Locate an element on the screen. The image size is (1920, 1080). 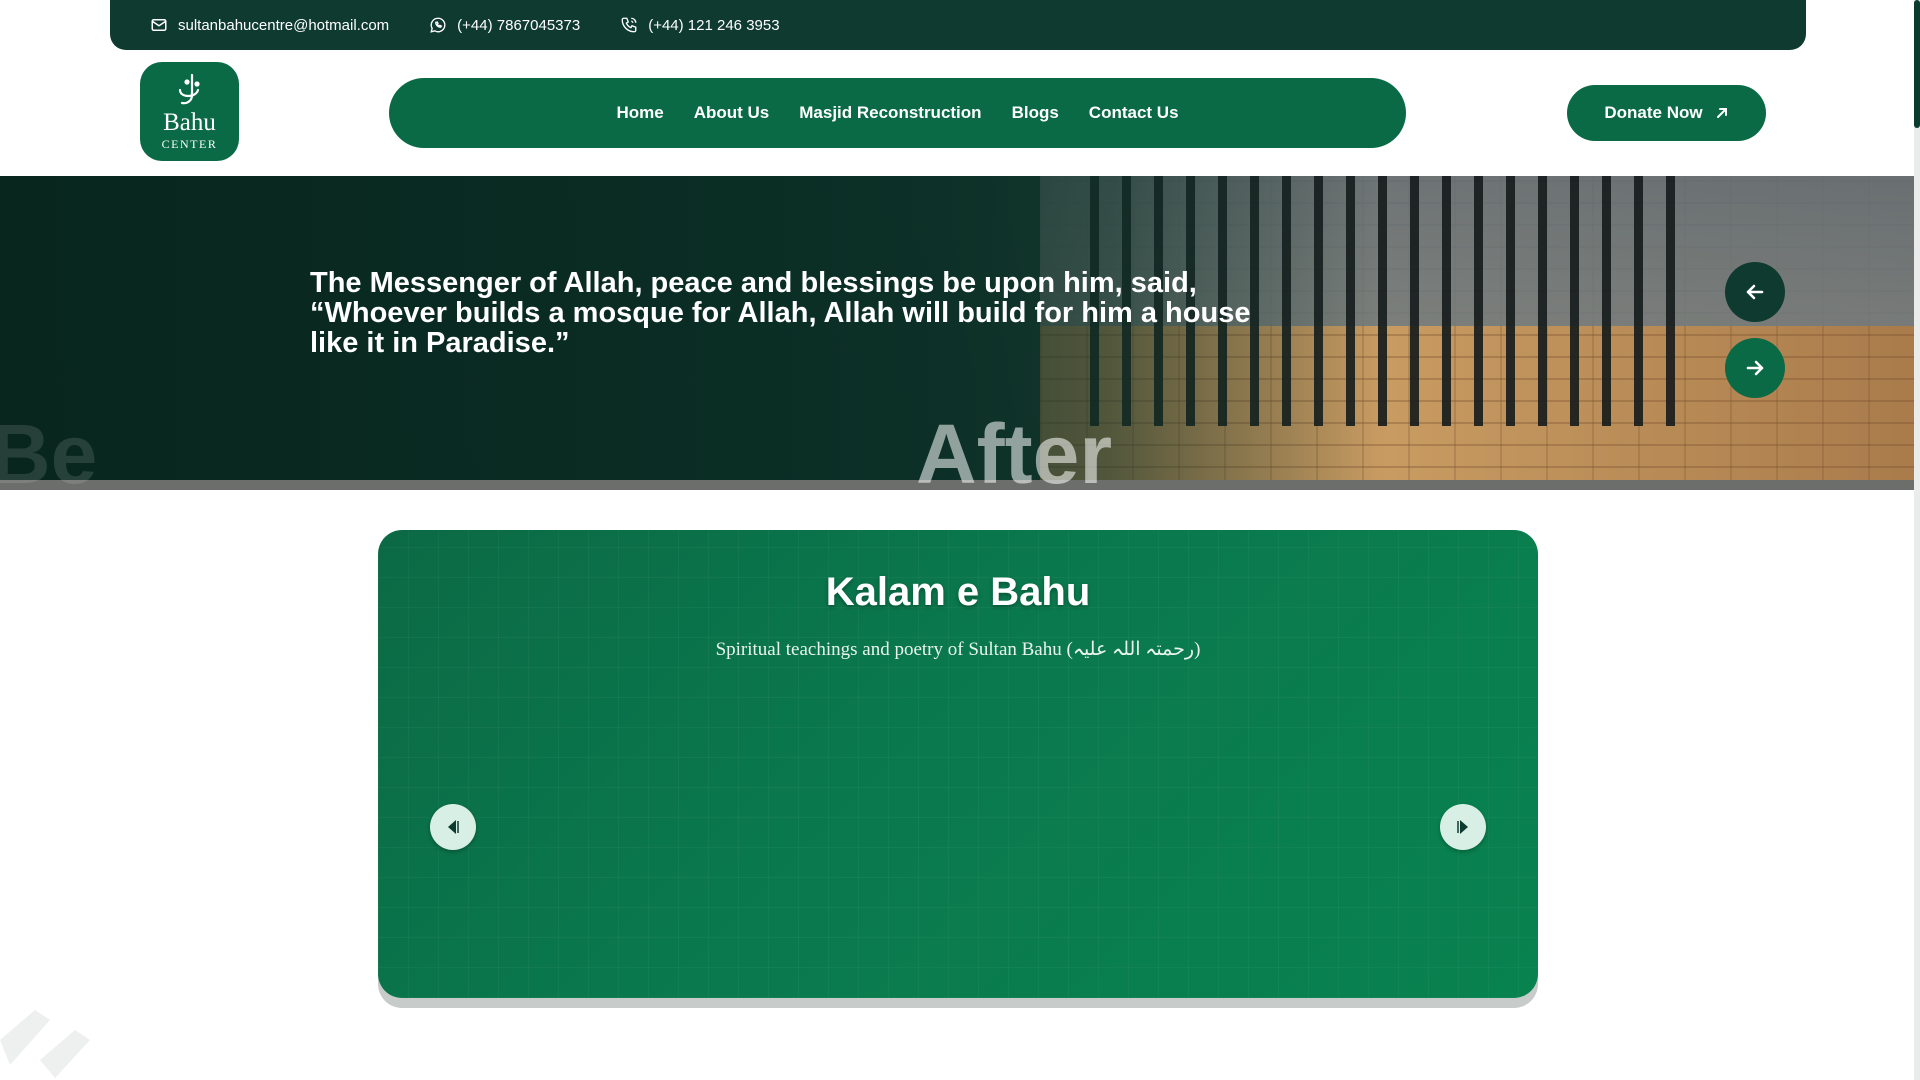
kalam-title: Kalam e Bahu is located at coordinates (958, 592).